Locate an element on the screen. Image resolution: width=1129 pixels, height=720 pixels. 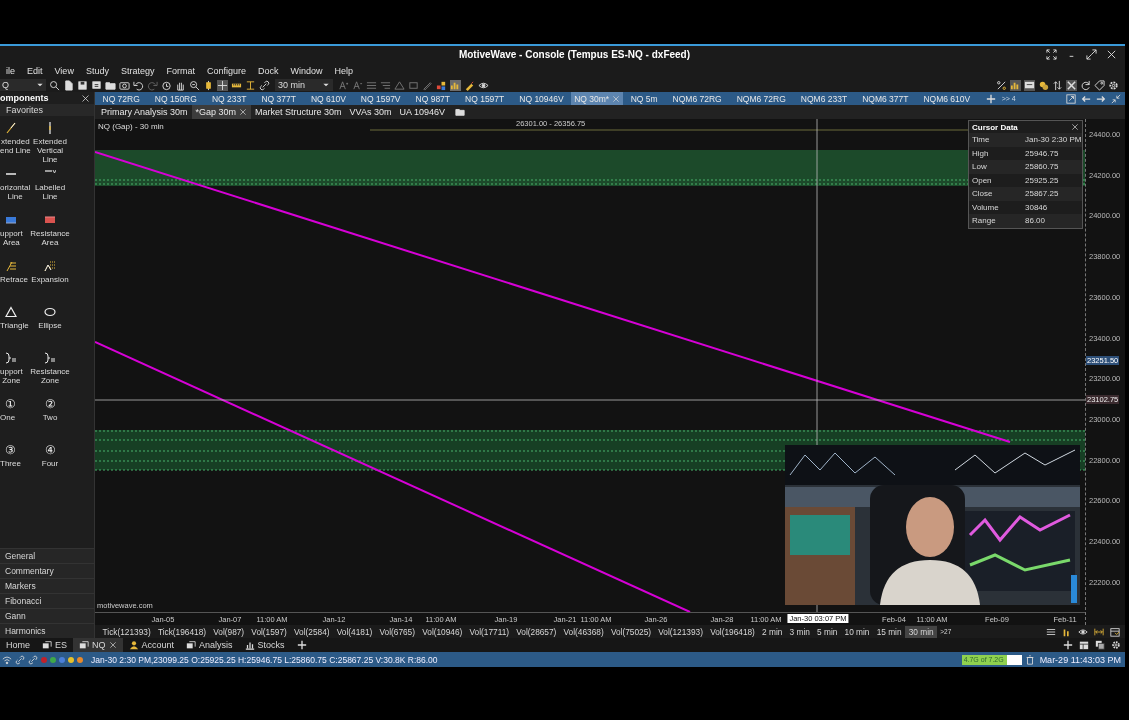
bar-type-button: Tick(196418) is located at coordinates (182, 631).